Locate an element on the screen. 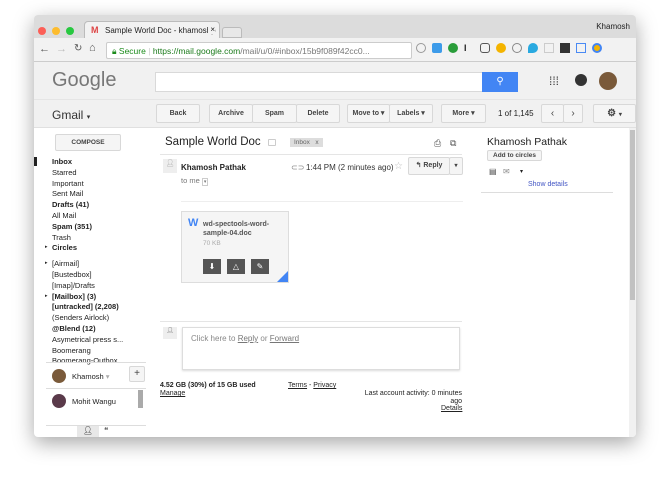 This screenshot has height=485, width=670. apps-grid-icon: ⁞⁞⁞ is located at coordinates (554, 81).